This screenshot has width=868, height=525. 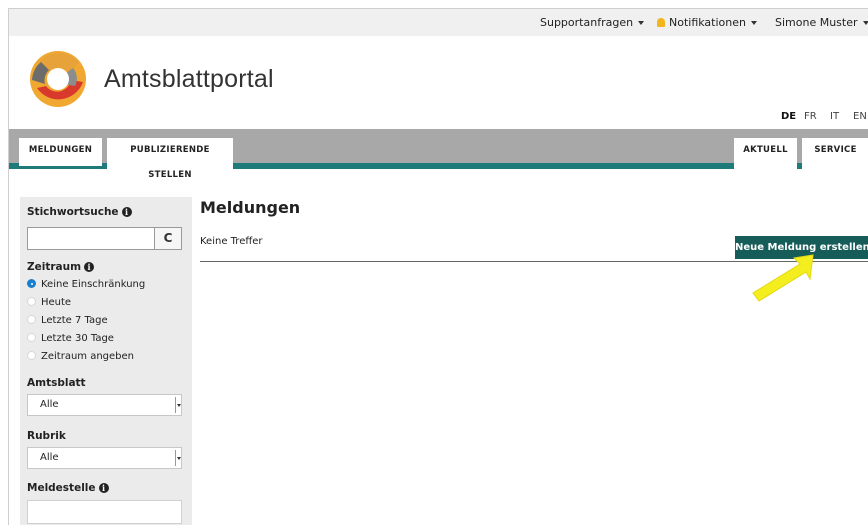 What do you see at coordinates (788, 116) in the screenshot?
I see `lang-de: DE` at bounding box center [788, 116].